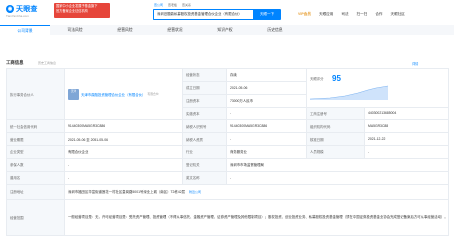 The image size is (454, 240). I want to click on search-input: 深圳旧题鼎私募股权投资基金管理合伙企业（有限合伙）, so click(203, 14).